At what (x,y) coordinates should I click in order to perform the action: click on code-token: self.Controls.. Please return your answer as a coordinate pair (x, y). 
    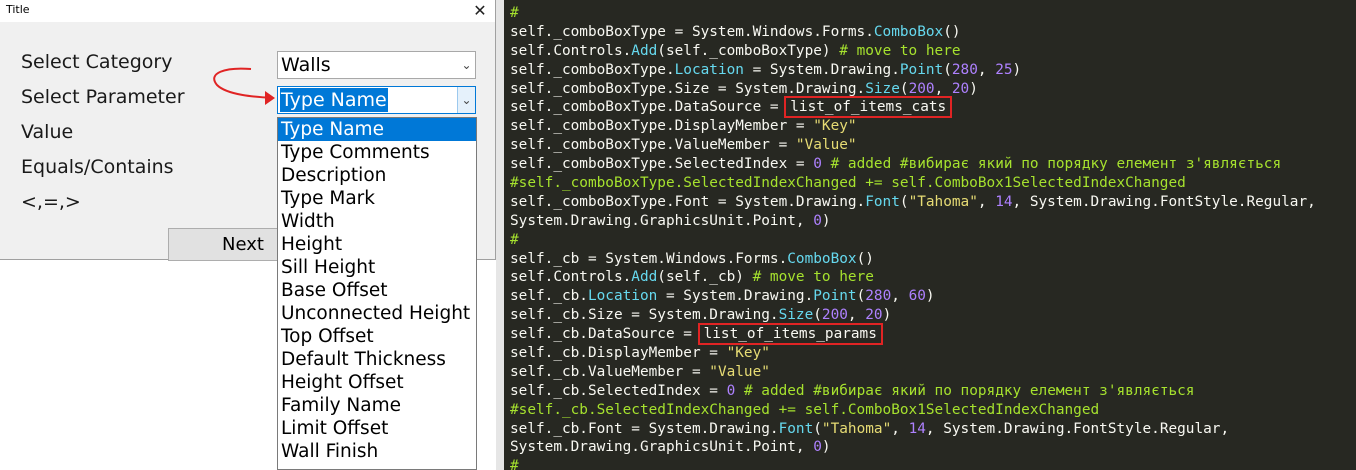
    Looking at the image, I should click on (571, 277).